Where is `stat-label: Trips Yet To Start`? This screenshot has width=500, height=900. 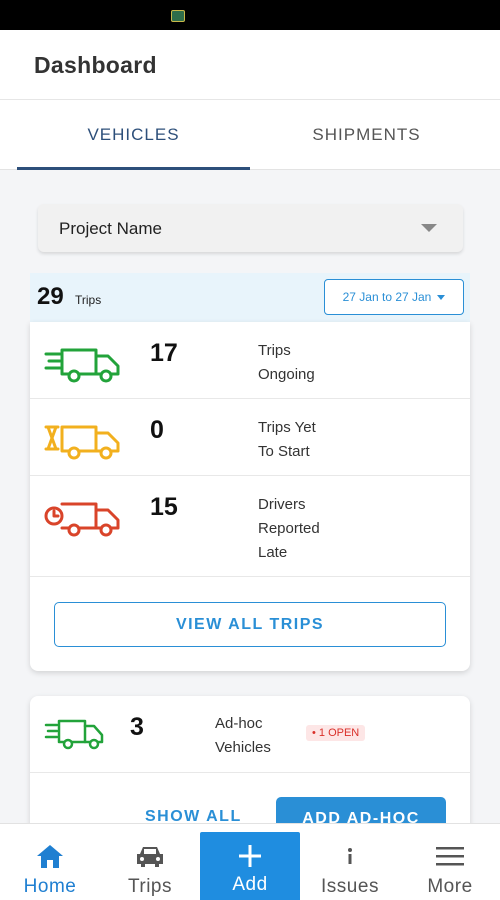 stat-label: Trips Yet To Start is located at coordinates (318, 440).